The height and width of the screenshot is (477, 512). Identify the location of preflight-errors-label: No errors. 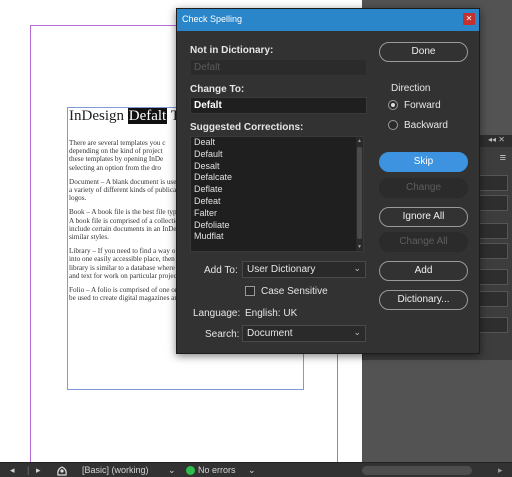
(217, 470).